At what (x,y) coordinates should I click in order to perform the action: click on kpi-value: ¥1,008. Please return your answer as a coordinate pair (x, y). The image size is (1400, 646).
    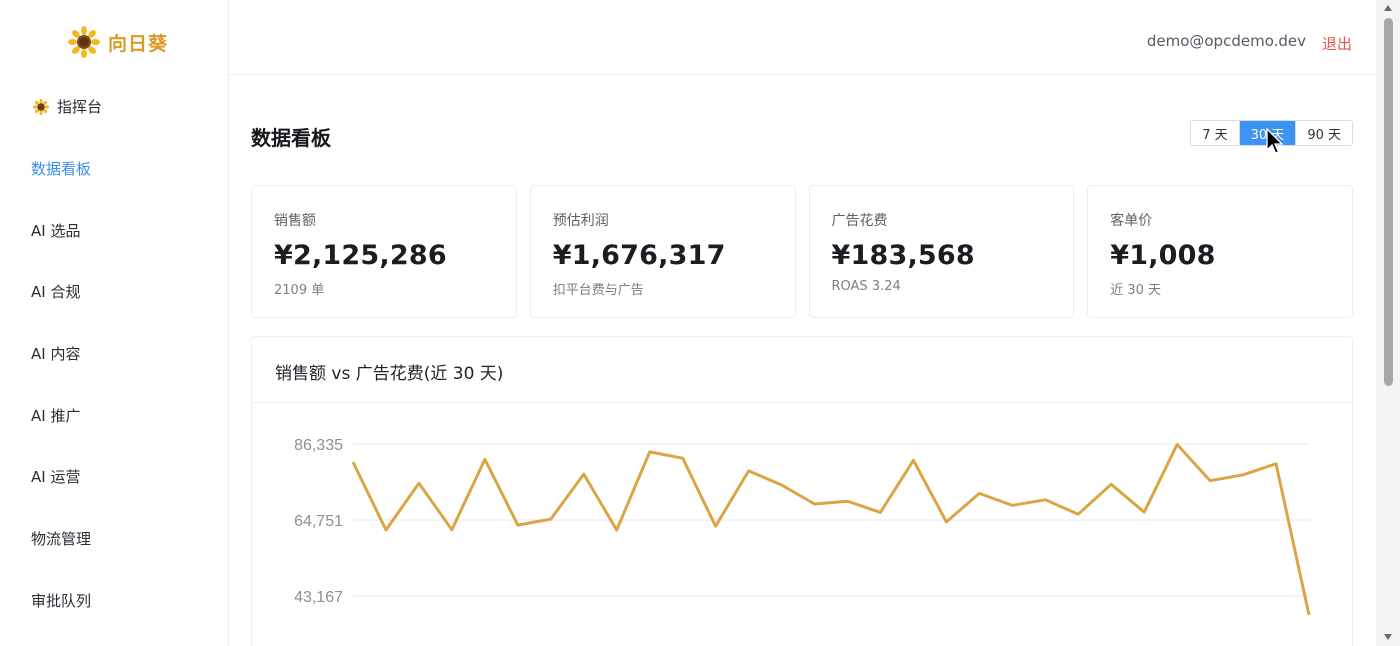
    Looking at the image, I should click on (1163, 255).